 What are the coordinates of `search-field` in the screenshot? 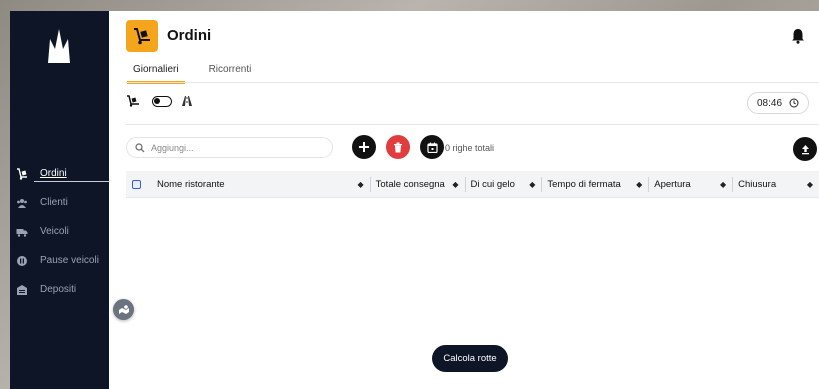 It's located at (229, 147).